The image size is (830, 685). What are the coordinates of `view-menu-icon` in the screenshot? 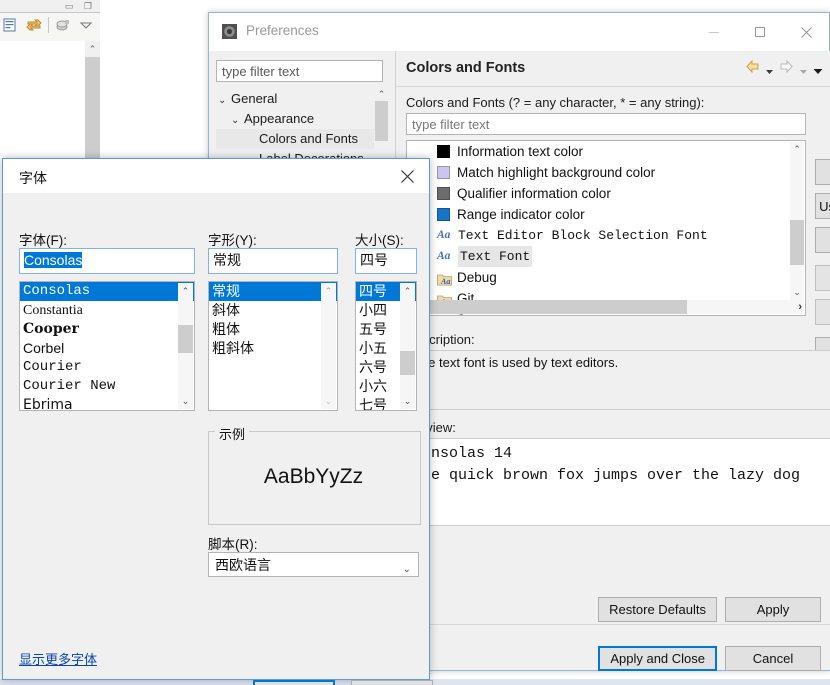 It's located at (86, 25).